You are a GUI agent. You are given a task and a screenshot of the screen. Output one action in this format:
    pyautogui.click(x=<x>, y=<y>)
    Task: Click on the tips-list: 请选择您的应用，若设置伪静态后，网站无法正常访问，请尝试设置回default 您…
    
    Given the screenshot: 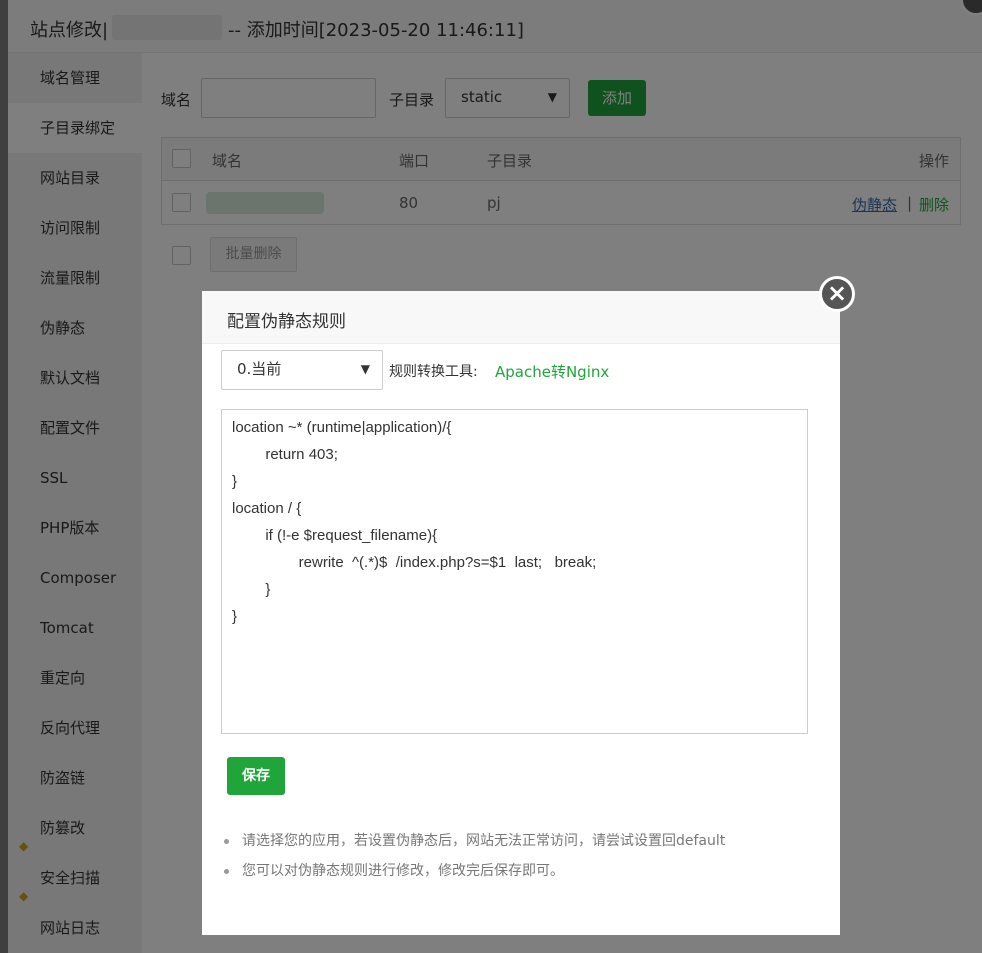 What is the action you would take?
    pyautogui.click(x=474, y=861)
    